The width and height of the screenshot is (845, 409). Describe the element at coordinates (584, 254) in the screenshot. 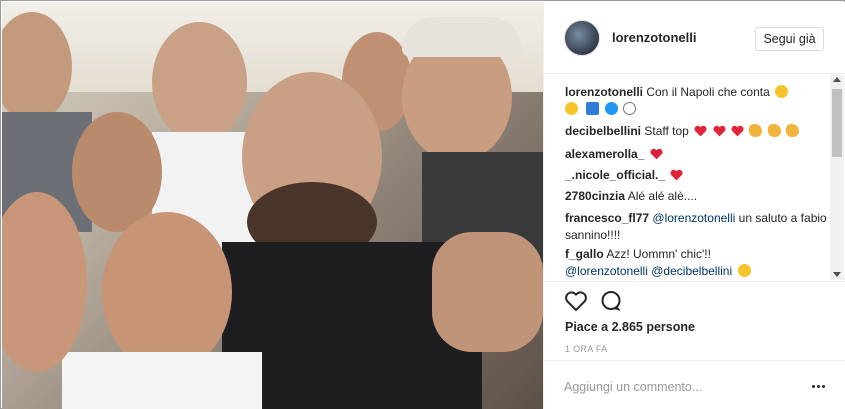

I see `comment-username: f_gallo` at that location.